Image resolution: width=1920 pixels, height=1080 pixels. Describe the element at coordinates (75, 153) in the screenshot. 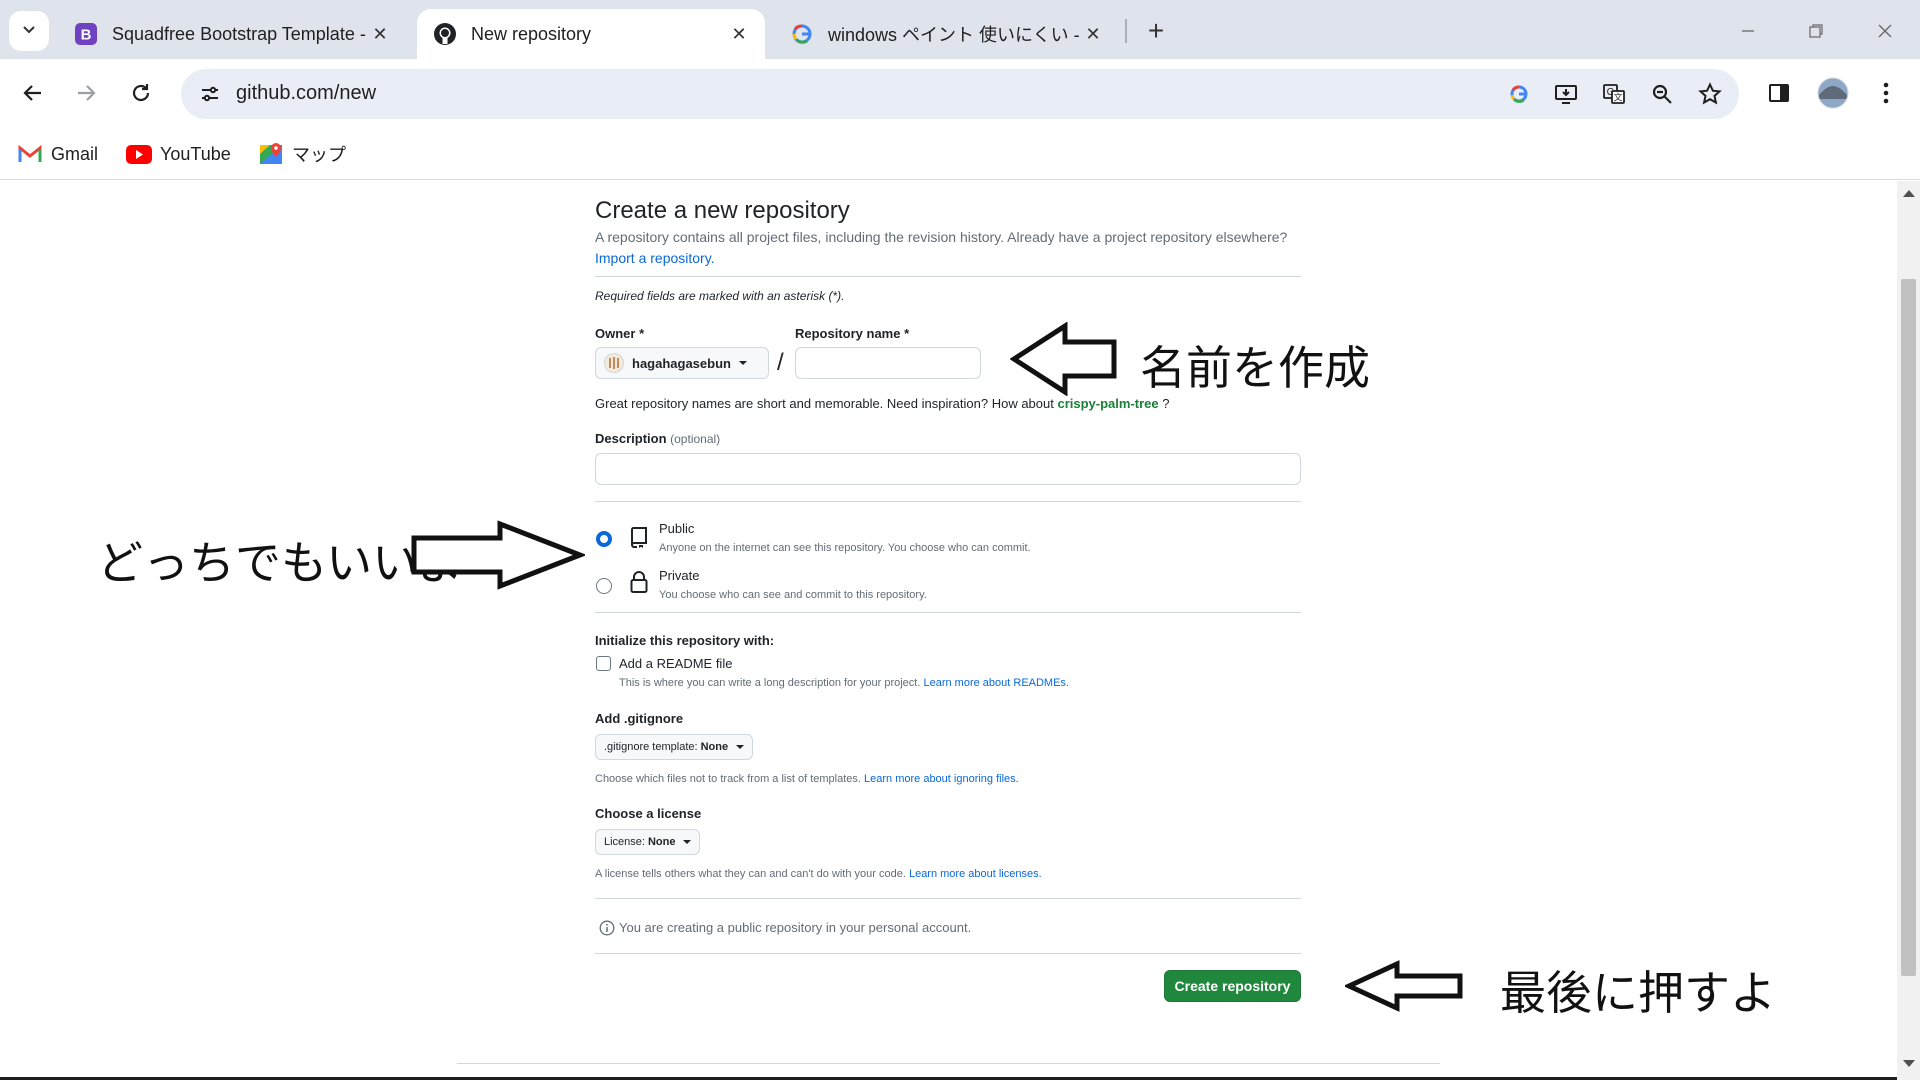

I see `bookmark-label: Gmail` at that location.